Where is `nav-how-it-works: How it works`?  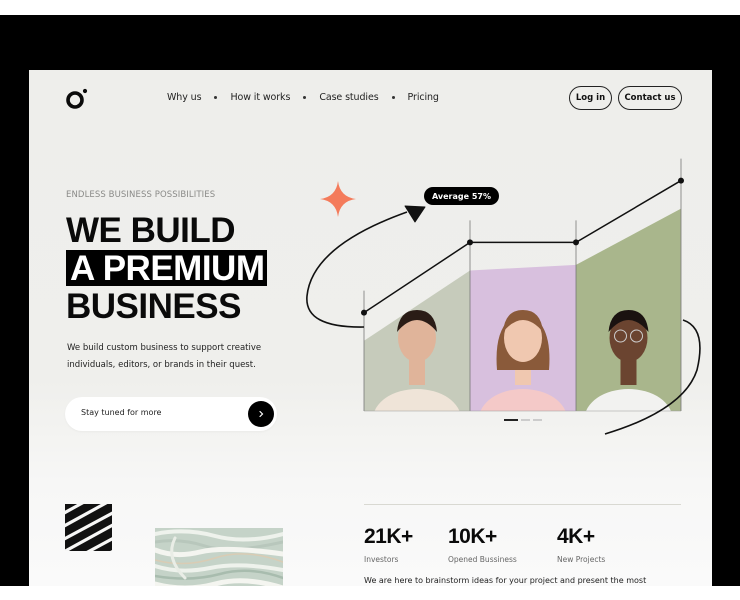
nav-how-it-works: How it works is located at coordinates (260, 97).